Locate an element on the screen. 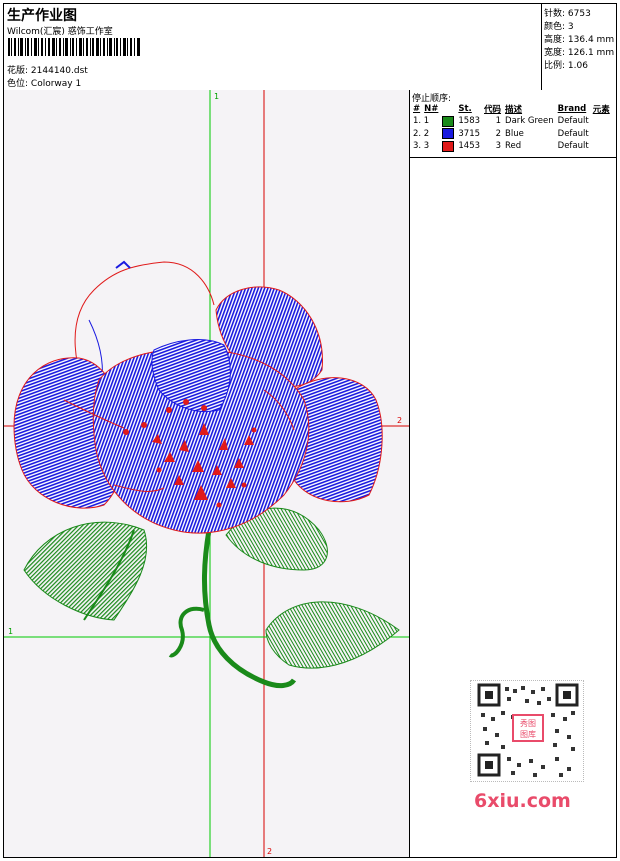  axis-label-v1: 1 is located at coordinates (216, 96).